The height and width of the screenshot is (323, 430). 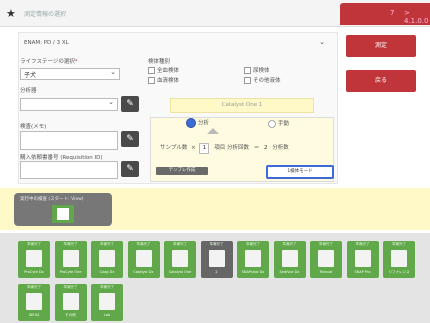 I want to click on analyzer-glyph, so click(x=63, y=214).